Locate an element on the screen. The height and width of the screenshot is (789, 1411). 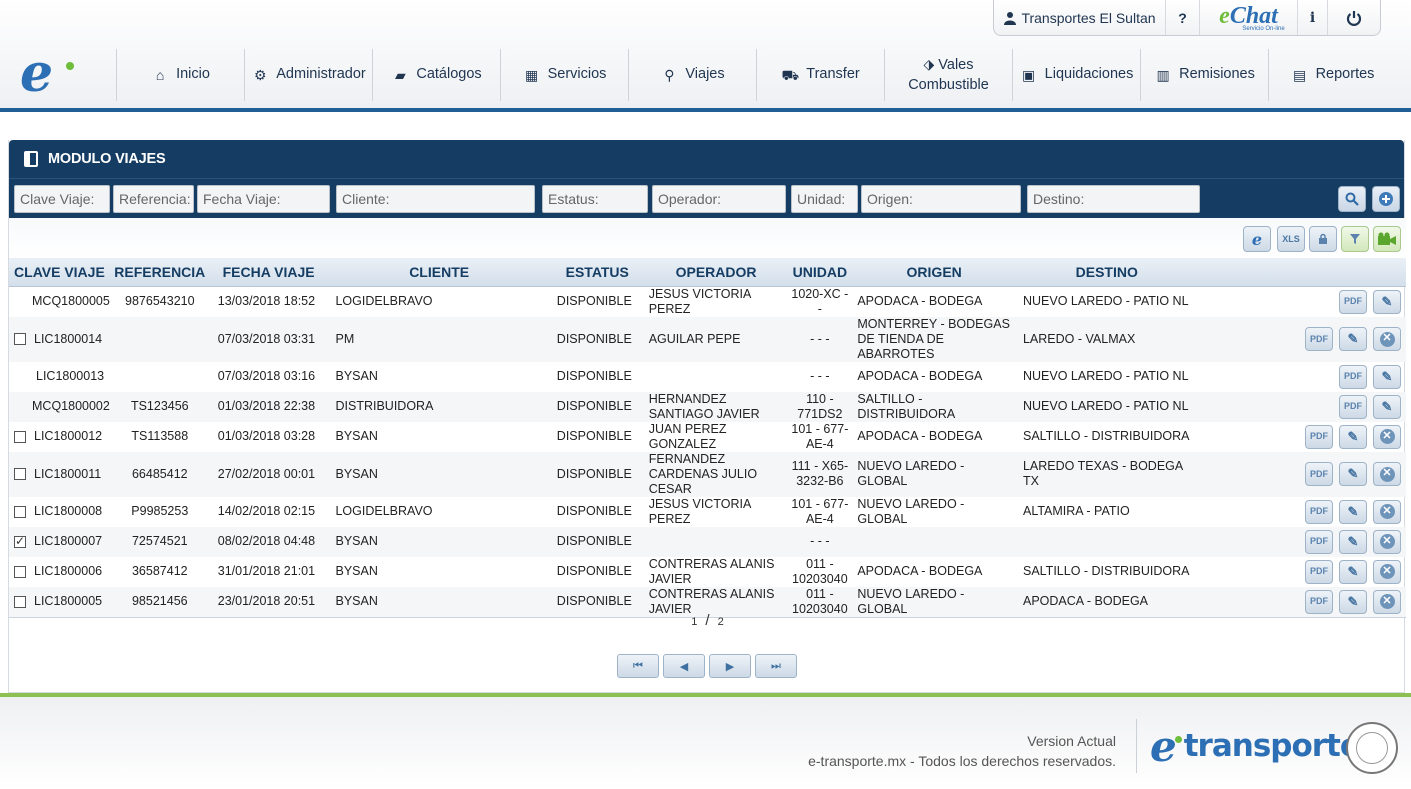
close-icon: ✕ is located at coordinates (1387, 436).